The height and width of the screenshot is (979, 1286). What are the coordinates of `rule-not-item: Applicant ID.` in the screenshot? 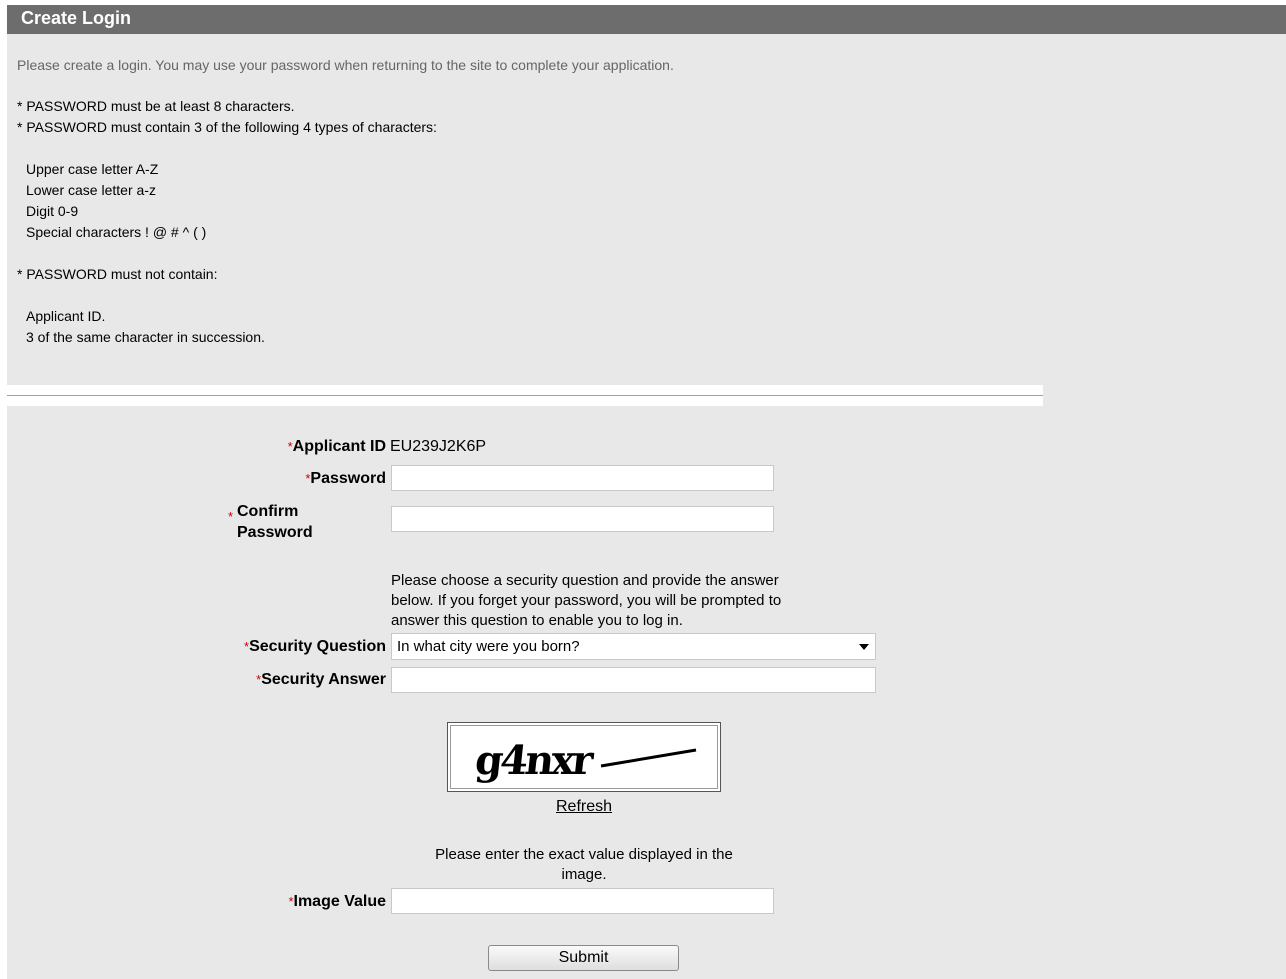 It's located at (66, 316).